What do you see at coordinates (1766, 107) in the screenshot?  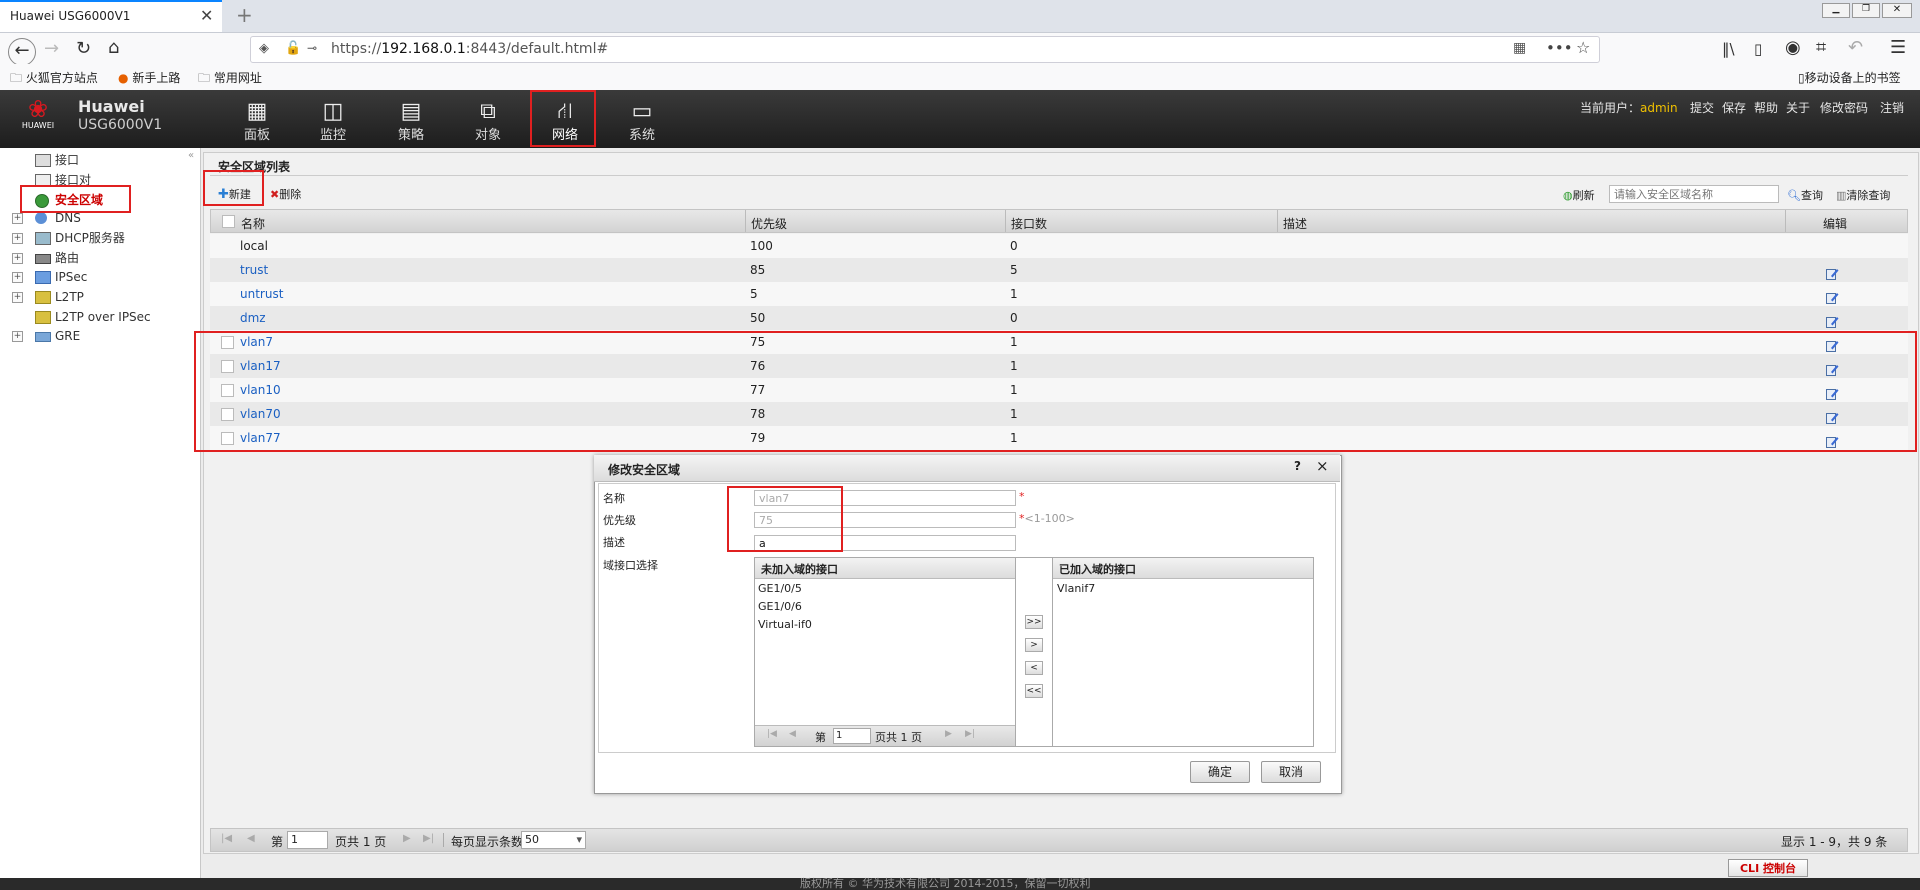 I see `link-help: 帮助` at bounding box center [1766, 107].